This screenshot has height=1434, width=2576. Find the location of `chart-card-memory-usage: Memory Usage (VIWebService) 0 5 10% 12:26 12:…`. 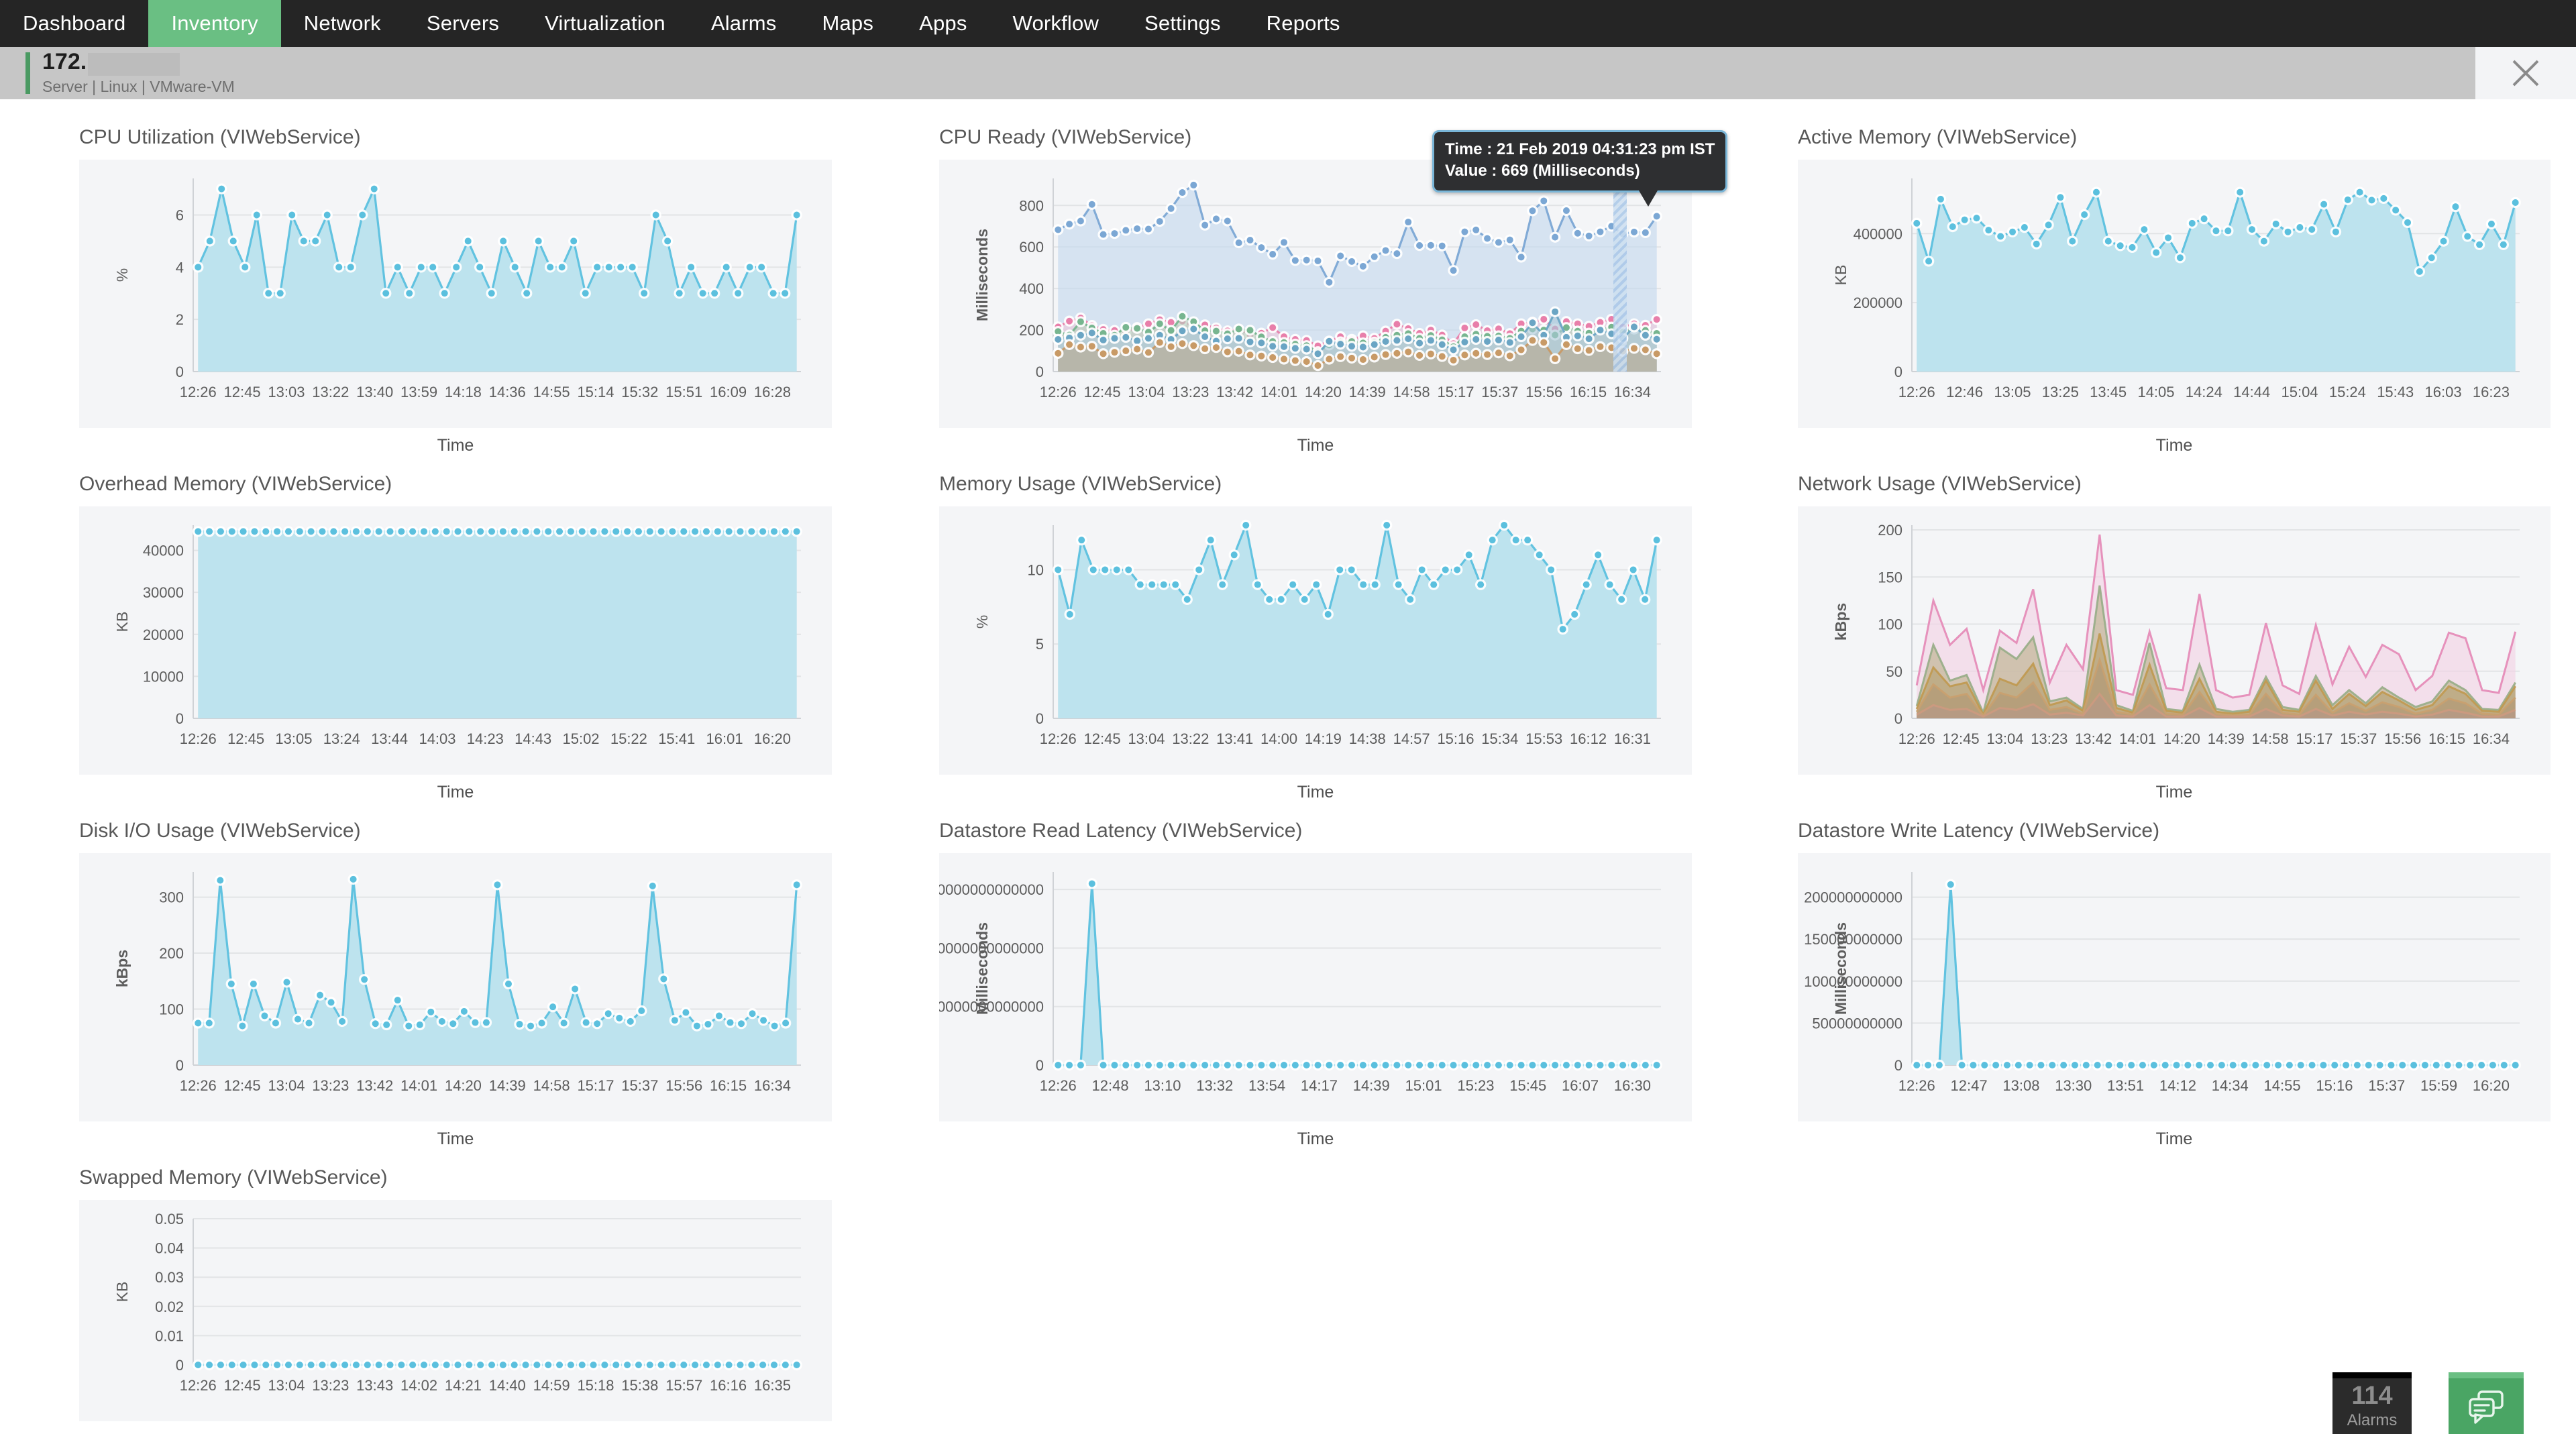

chart-card-memory-usage: Memory Usage (VIWebService) 0 5 10% 12:26 12:… is located at coordinates (1328, 631).